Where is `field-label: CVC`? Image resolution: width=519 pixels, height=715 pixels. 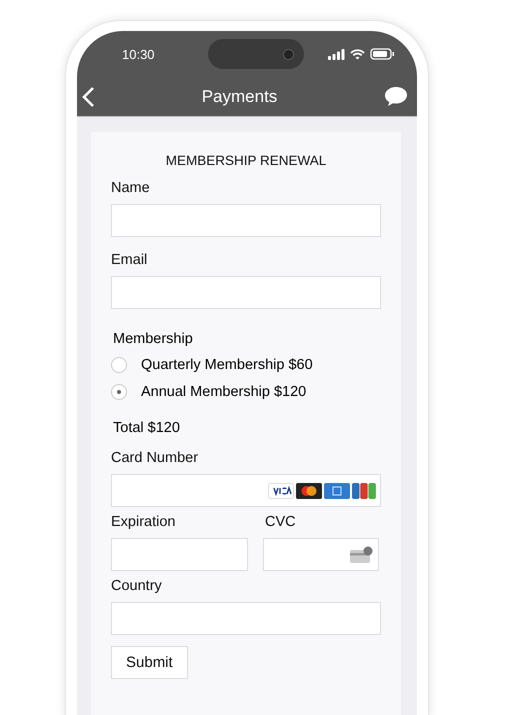
field-label: CVC is located at coordinates (281, 522).